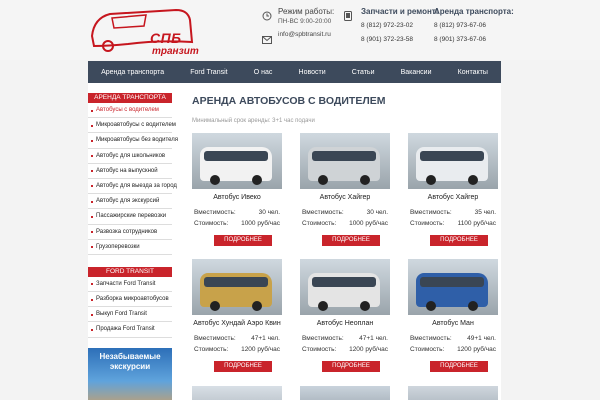  I want to click on sidebar-item: Разборка микроавтобусов, so click(130, 300).